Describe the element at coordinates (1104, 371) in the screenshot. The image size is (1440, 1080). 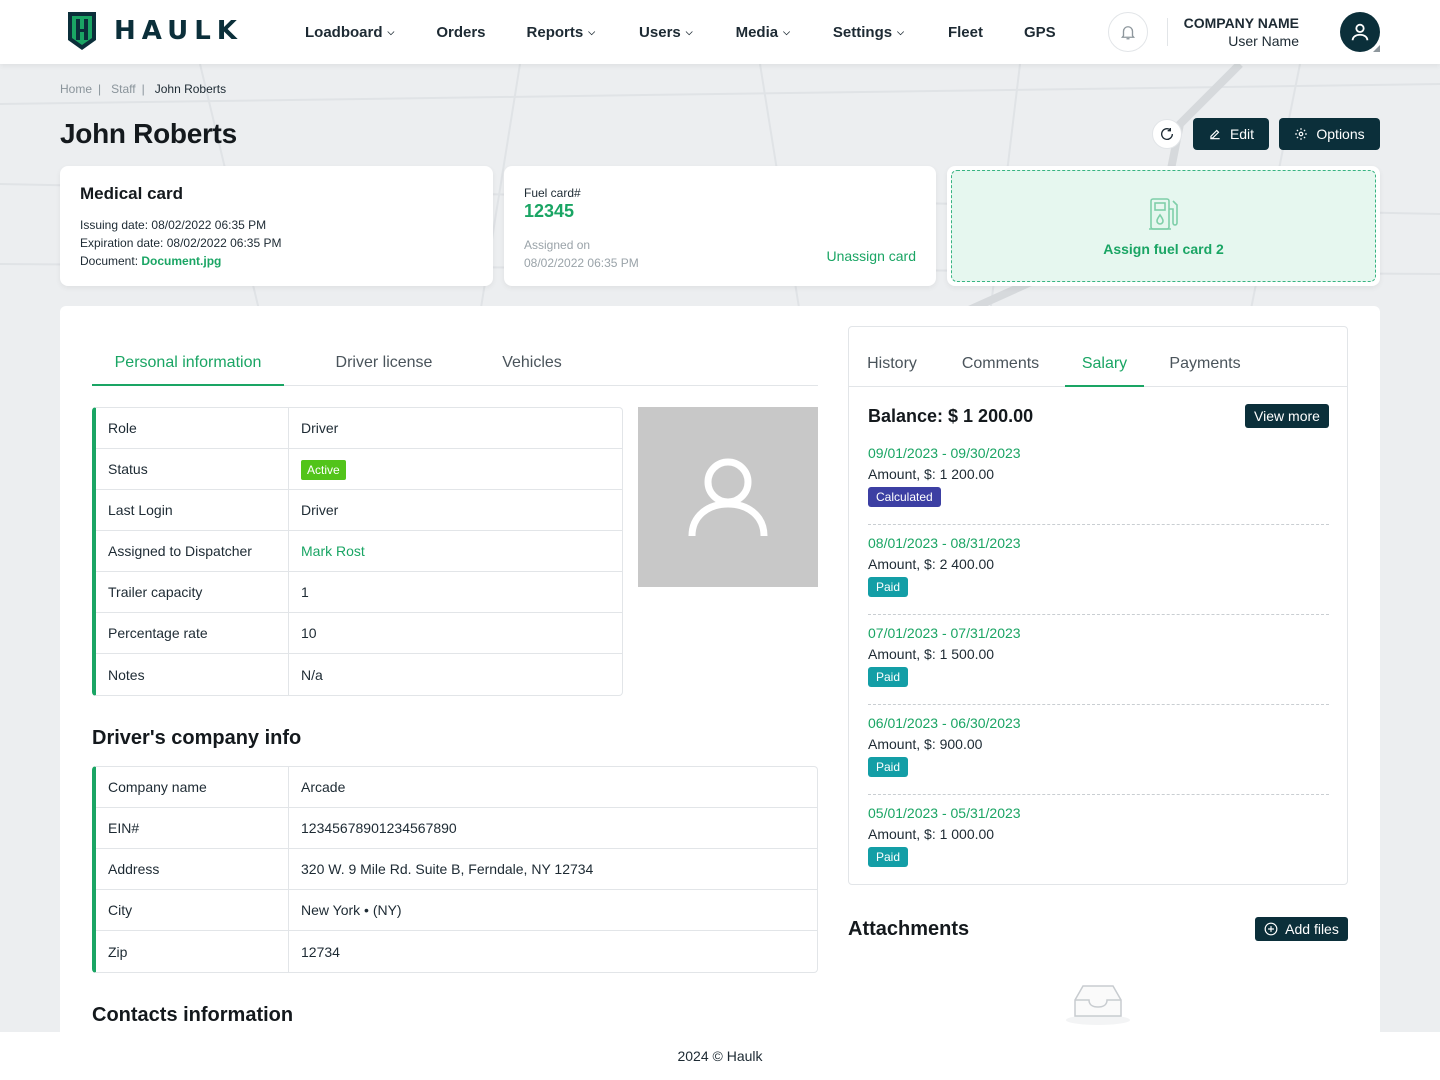
I see `tab-salary: Salary` at that location.